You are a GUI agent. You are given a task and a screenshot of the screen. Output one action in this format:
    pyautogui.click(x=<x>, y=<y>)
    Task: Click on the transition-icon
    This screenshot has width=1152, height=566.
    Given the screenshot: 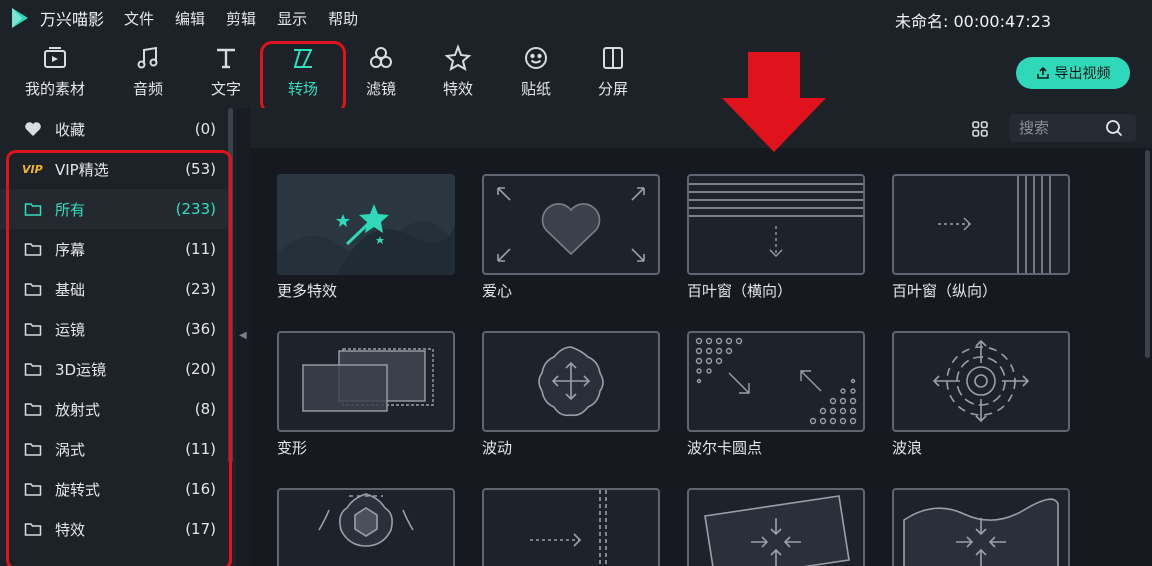 What is the action you would take?
    pyautogui.click(x=303, y=58)
    